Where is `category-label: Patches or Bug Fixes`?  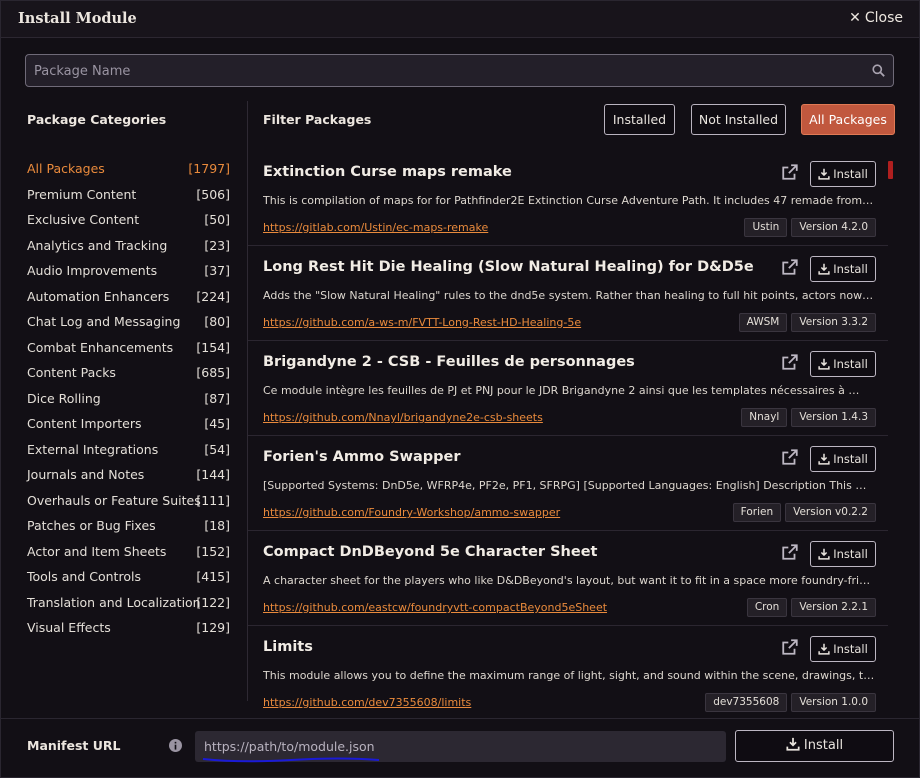
category-label: Patches or Bug Fixes is located at coordinates (91, 525).